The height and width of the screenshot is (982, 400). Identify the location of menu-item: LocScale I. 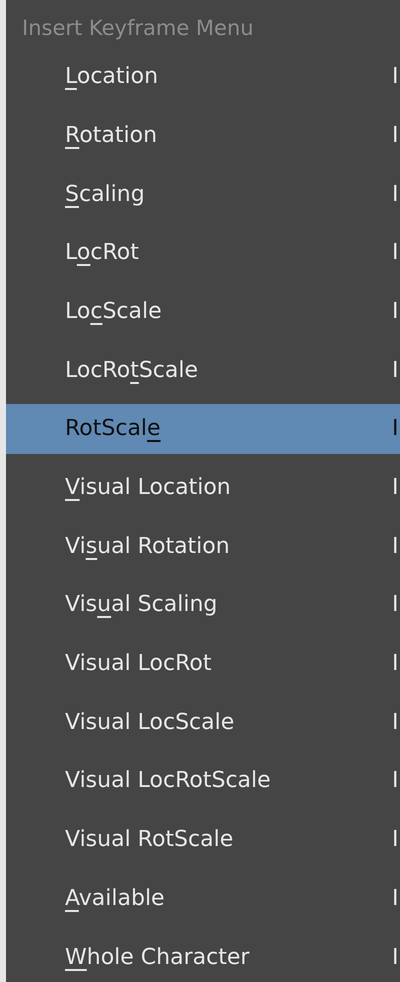
(203, 311).